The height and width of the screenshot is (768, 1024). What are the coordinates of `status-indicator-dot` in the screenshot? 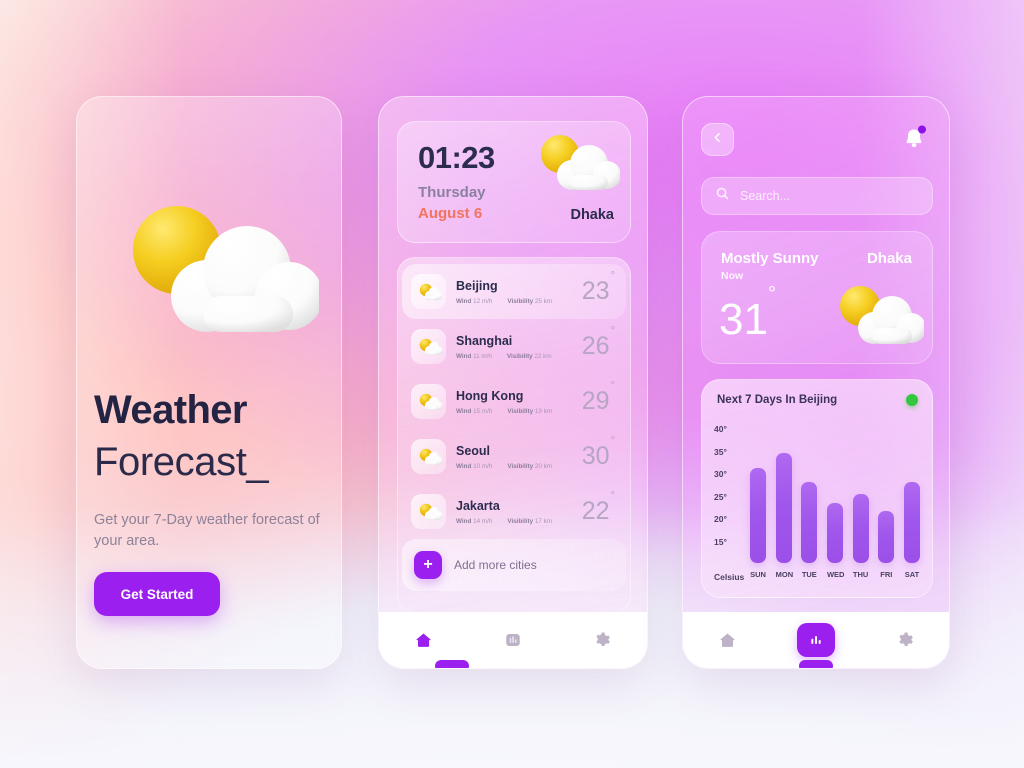 It's located at (912, 400).